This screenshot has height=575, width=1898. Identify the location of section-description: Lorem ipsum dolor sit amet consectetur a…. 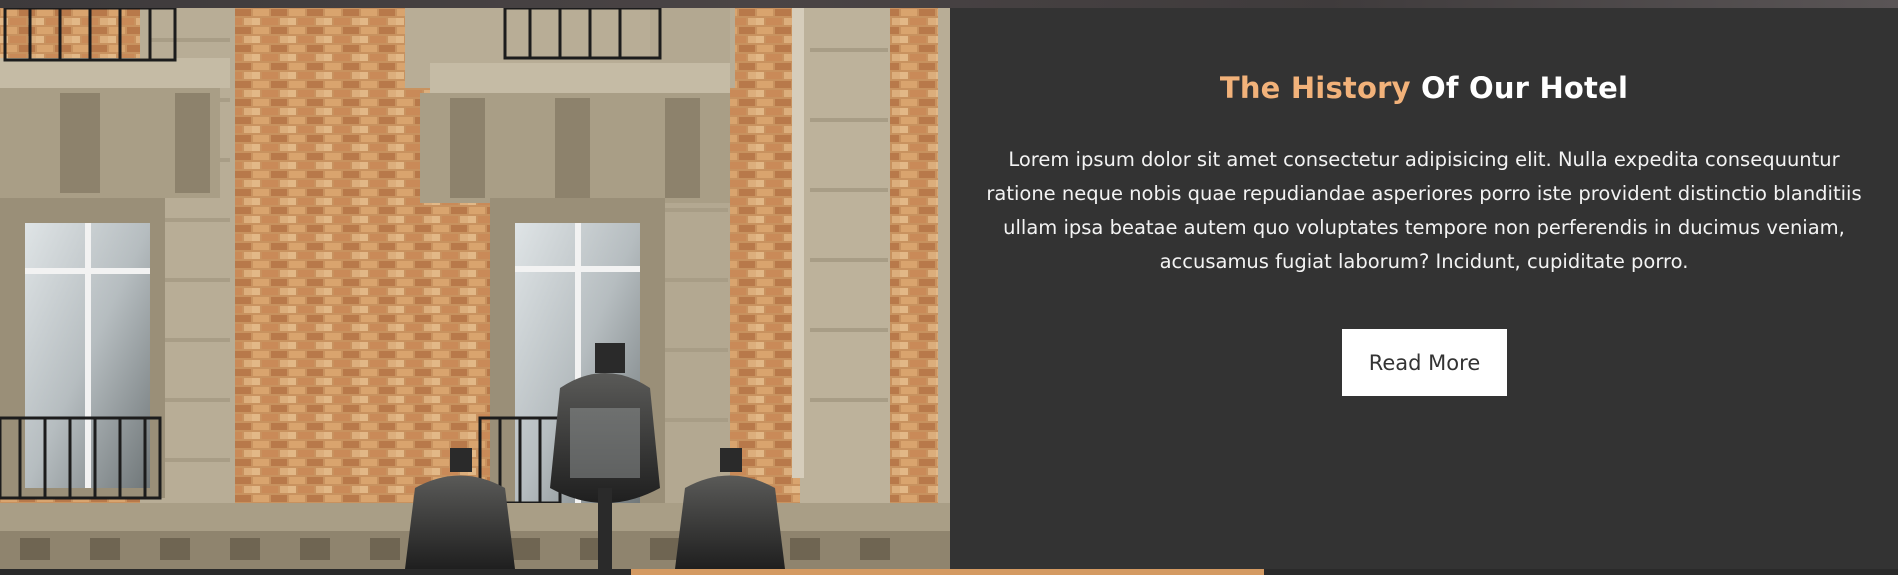
(1424, 210).